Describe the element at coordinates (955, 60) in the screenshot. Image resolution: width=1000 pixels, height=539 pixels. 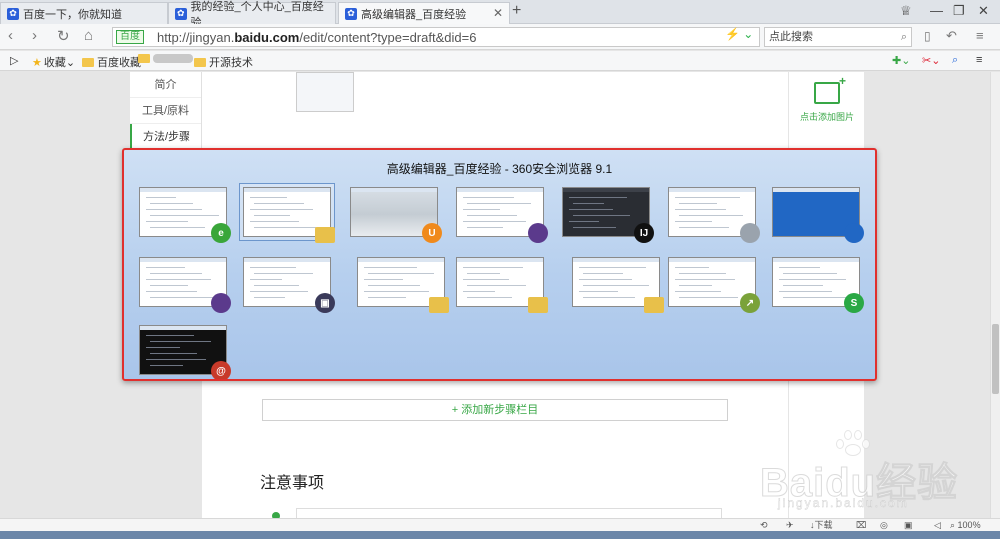
I see `magnifier-icon: ⌕` at that location.